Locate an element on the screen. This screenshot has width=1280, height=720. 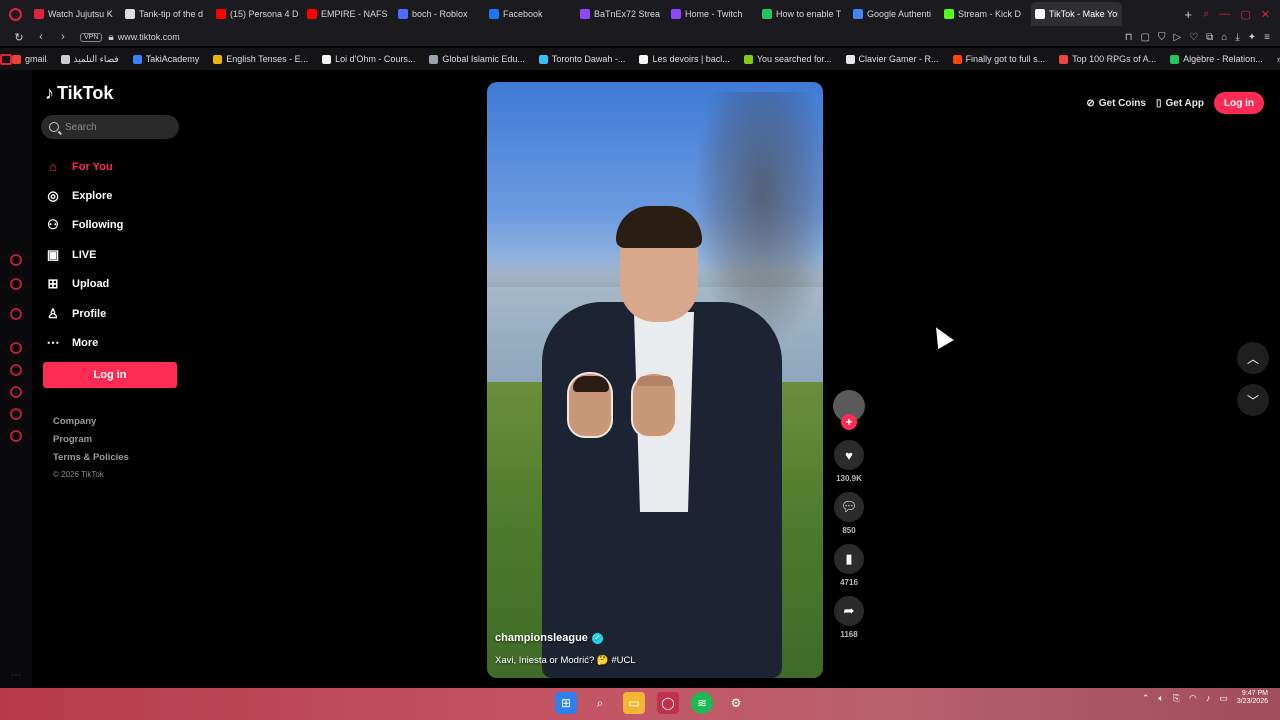
terms-link: Terms & Policies is located at coordinates (91, 461).